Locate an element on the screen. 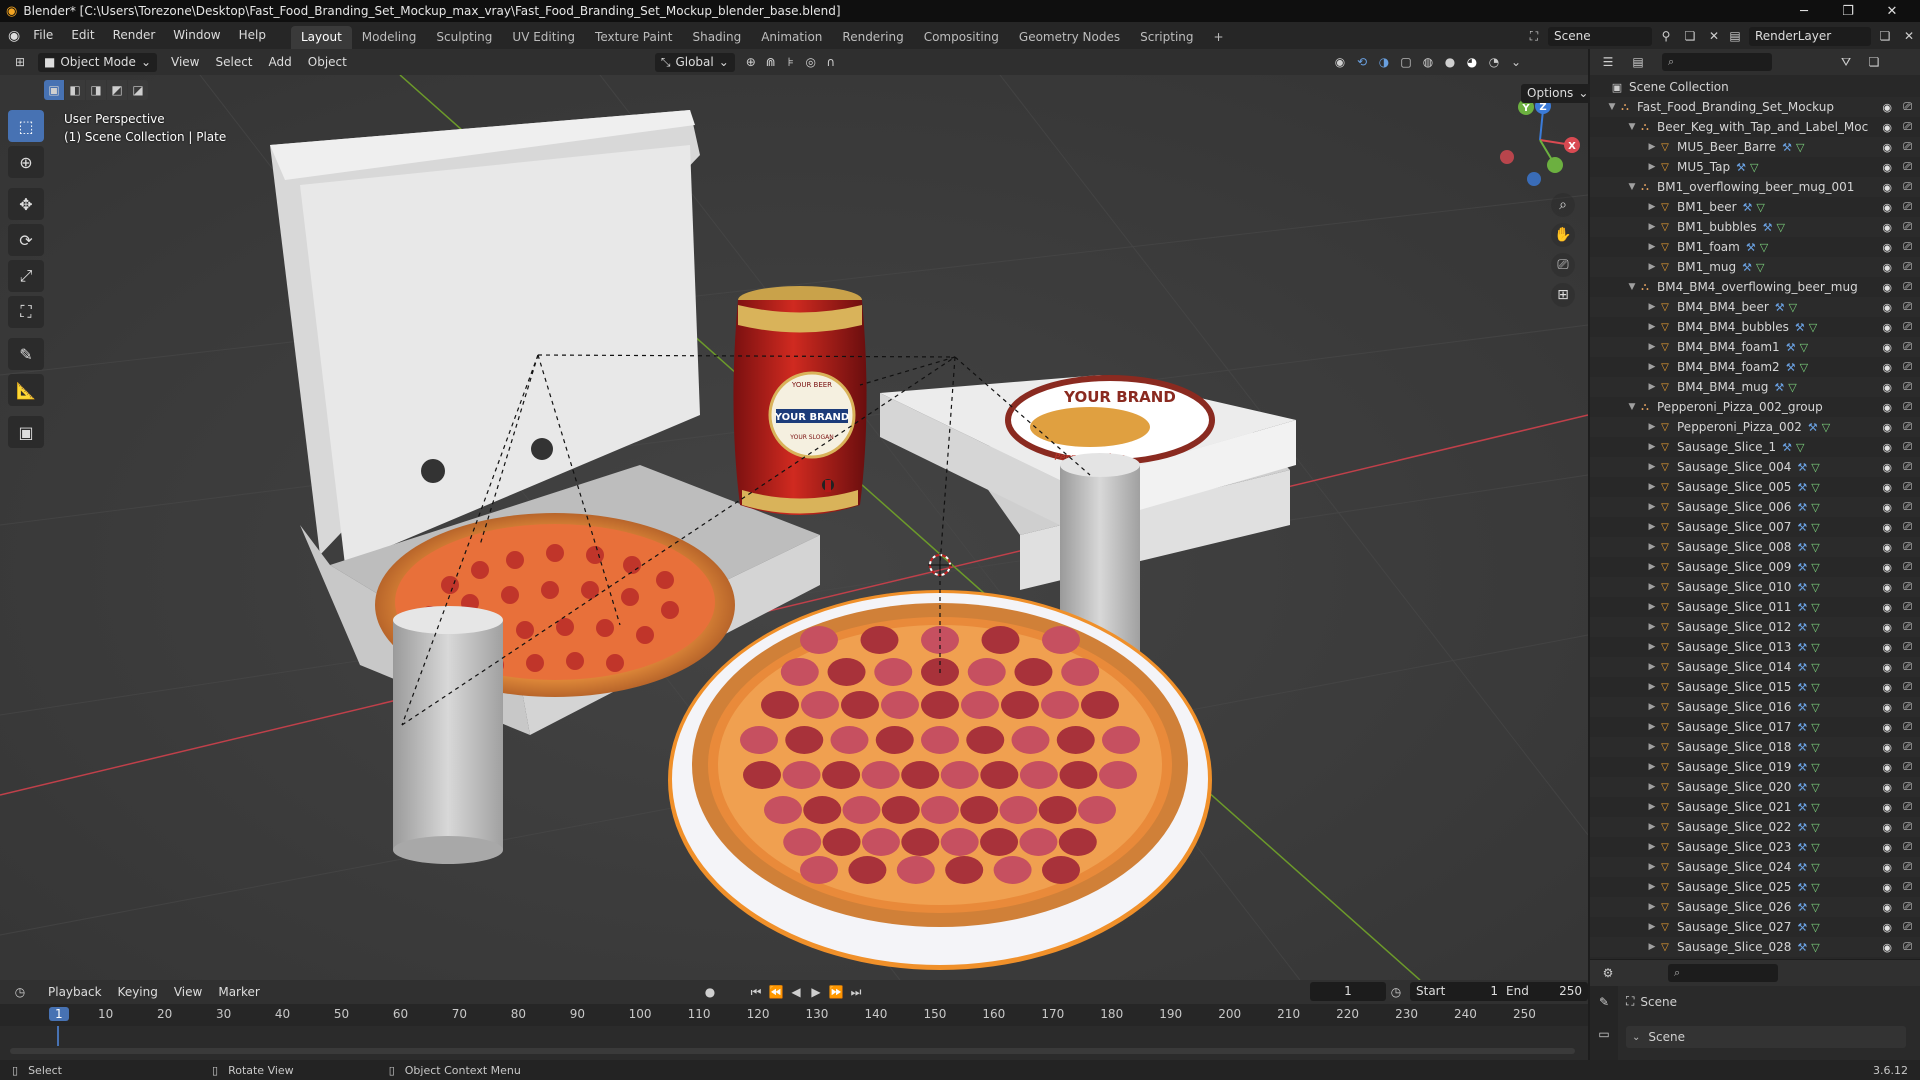 This screenshot has width=1920, height=1080. rotate-tool: ⟳ is located at coordinates (26, 240).